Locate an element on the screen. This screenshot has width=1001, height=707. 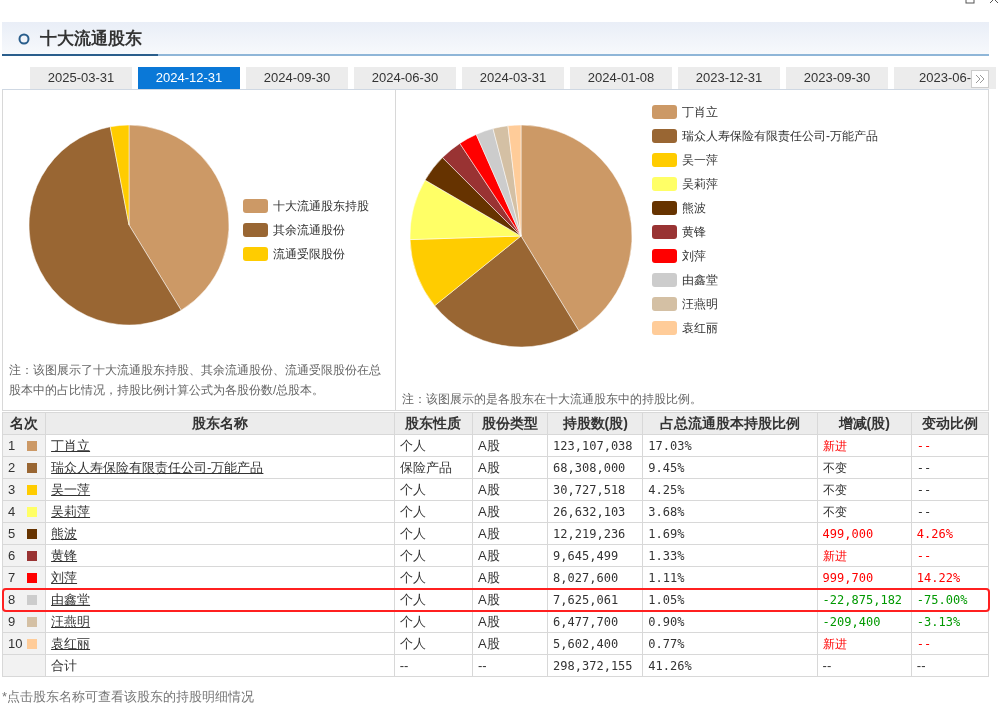
shareholder-link: 黄锋 is located at coordinates (64, 555).